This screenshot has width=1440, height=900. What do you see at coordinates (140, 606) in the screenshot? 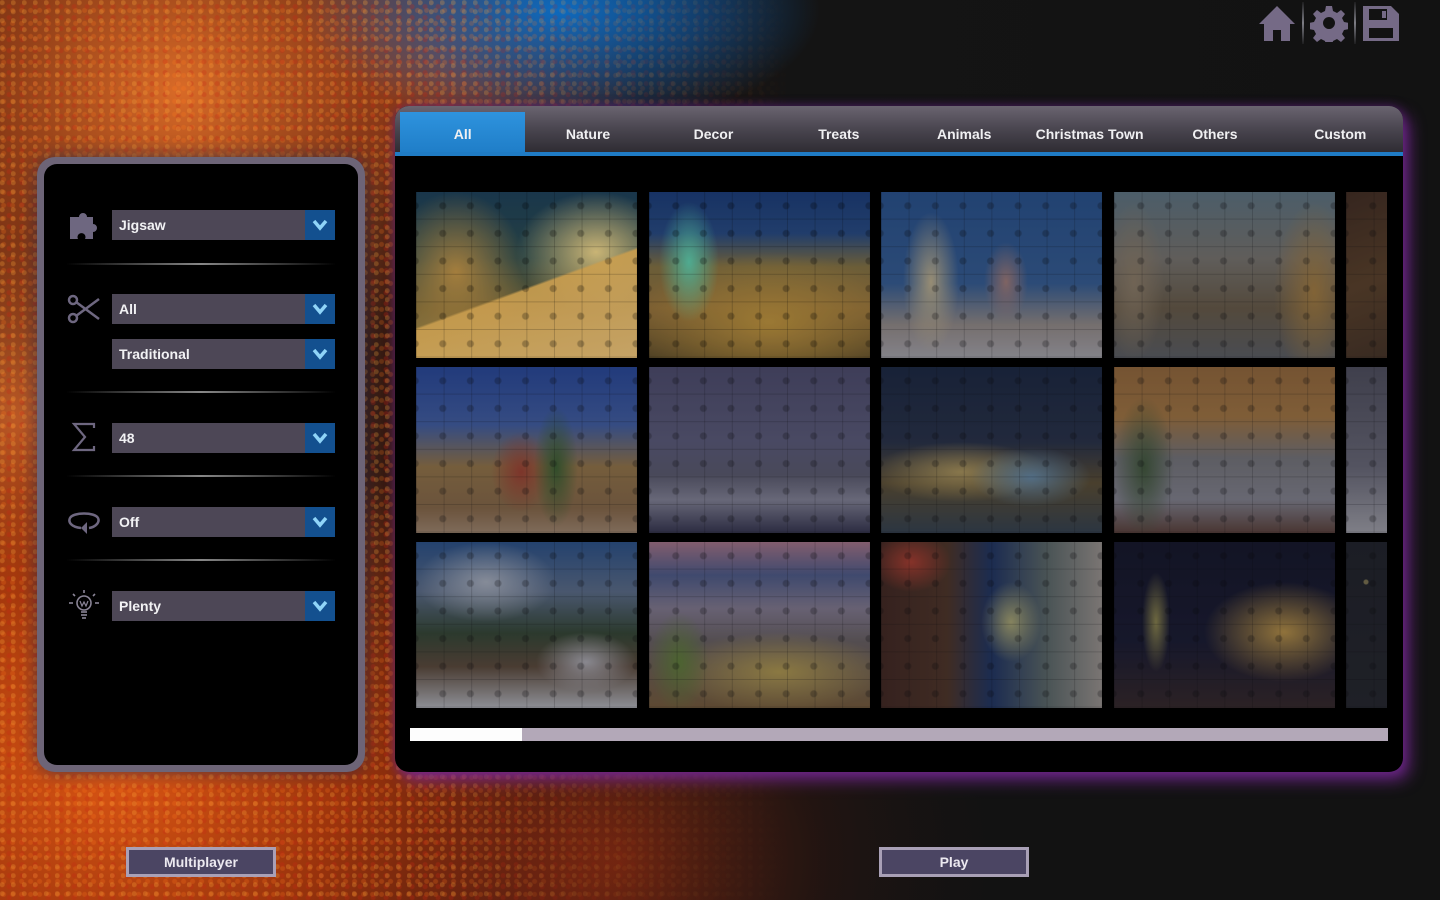
I see `hints-value: Plenty` at bounding box center [140, 606].